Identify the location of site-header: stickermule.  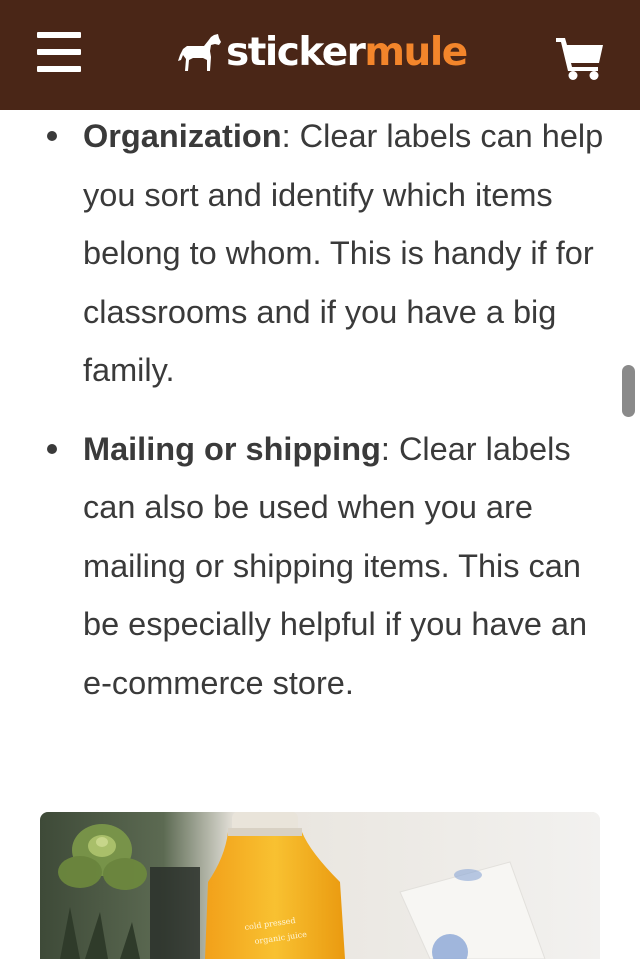
(320, 55).